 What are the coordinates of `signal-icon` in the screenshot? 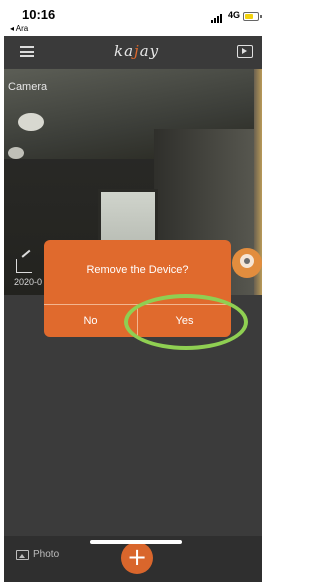 It's located at (216, 18).